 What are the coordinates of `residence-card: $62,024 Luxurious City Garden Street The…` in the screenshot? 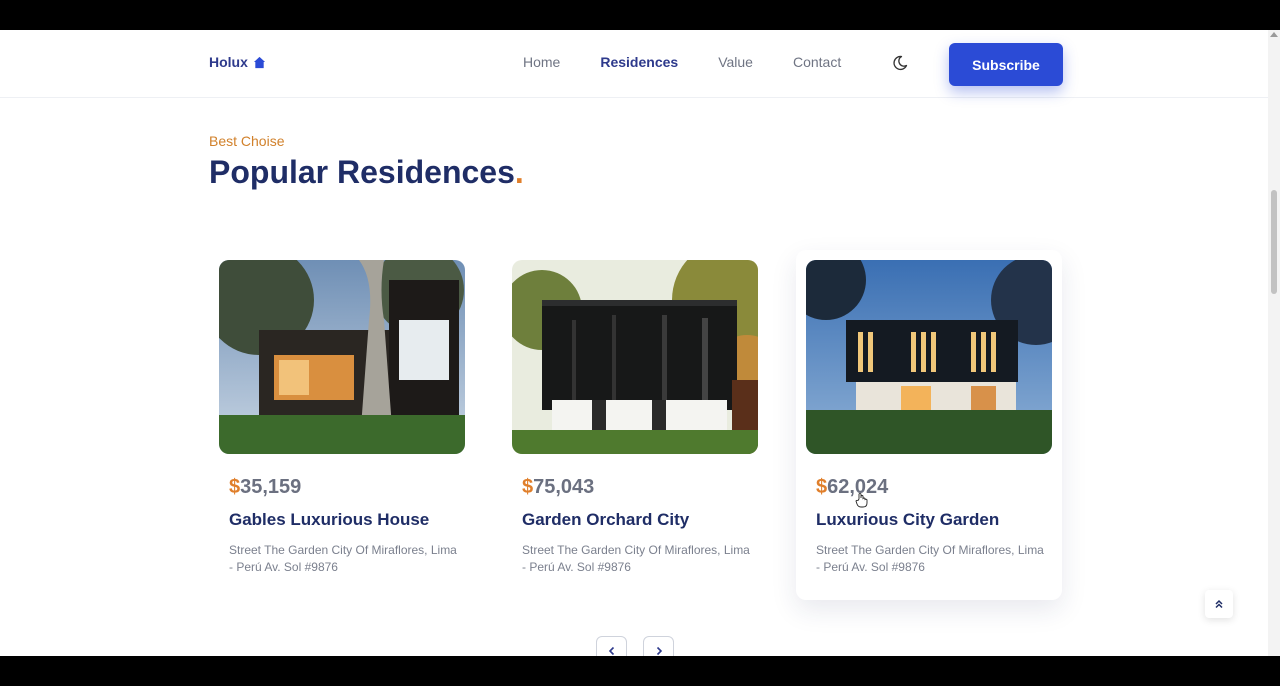 It's located at (929, 425).